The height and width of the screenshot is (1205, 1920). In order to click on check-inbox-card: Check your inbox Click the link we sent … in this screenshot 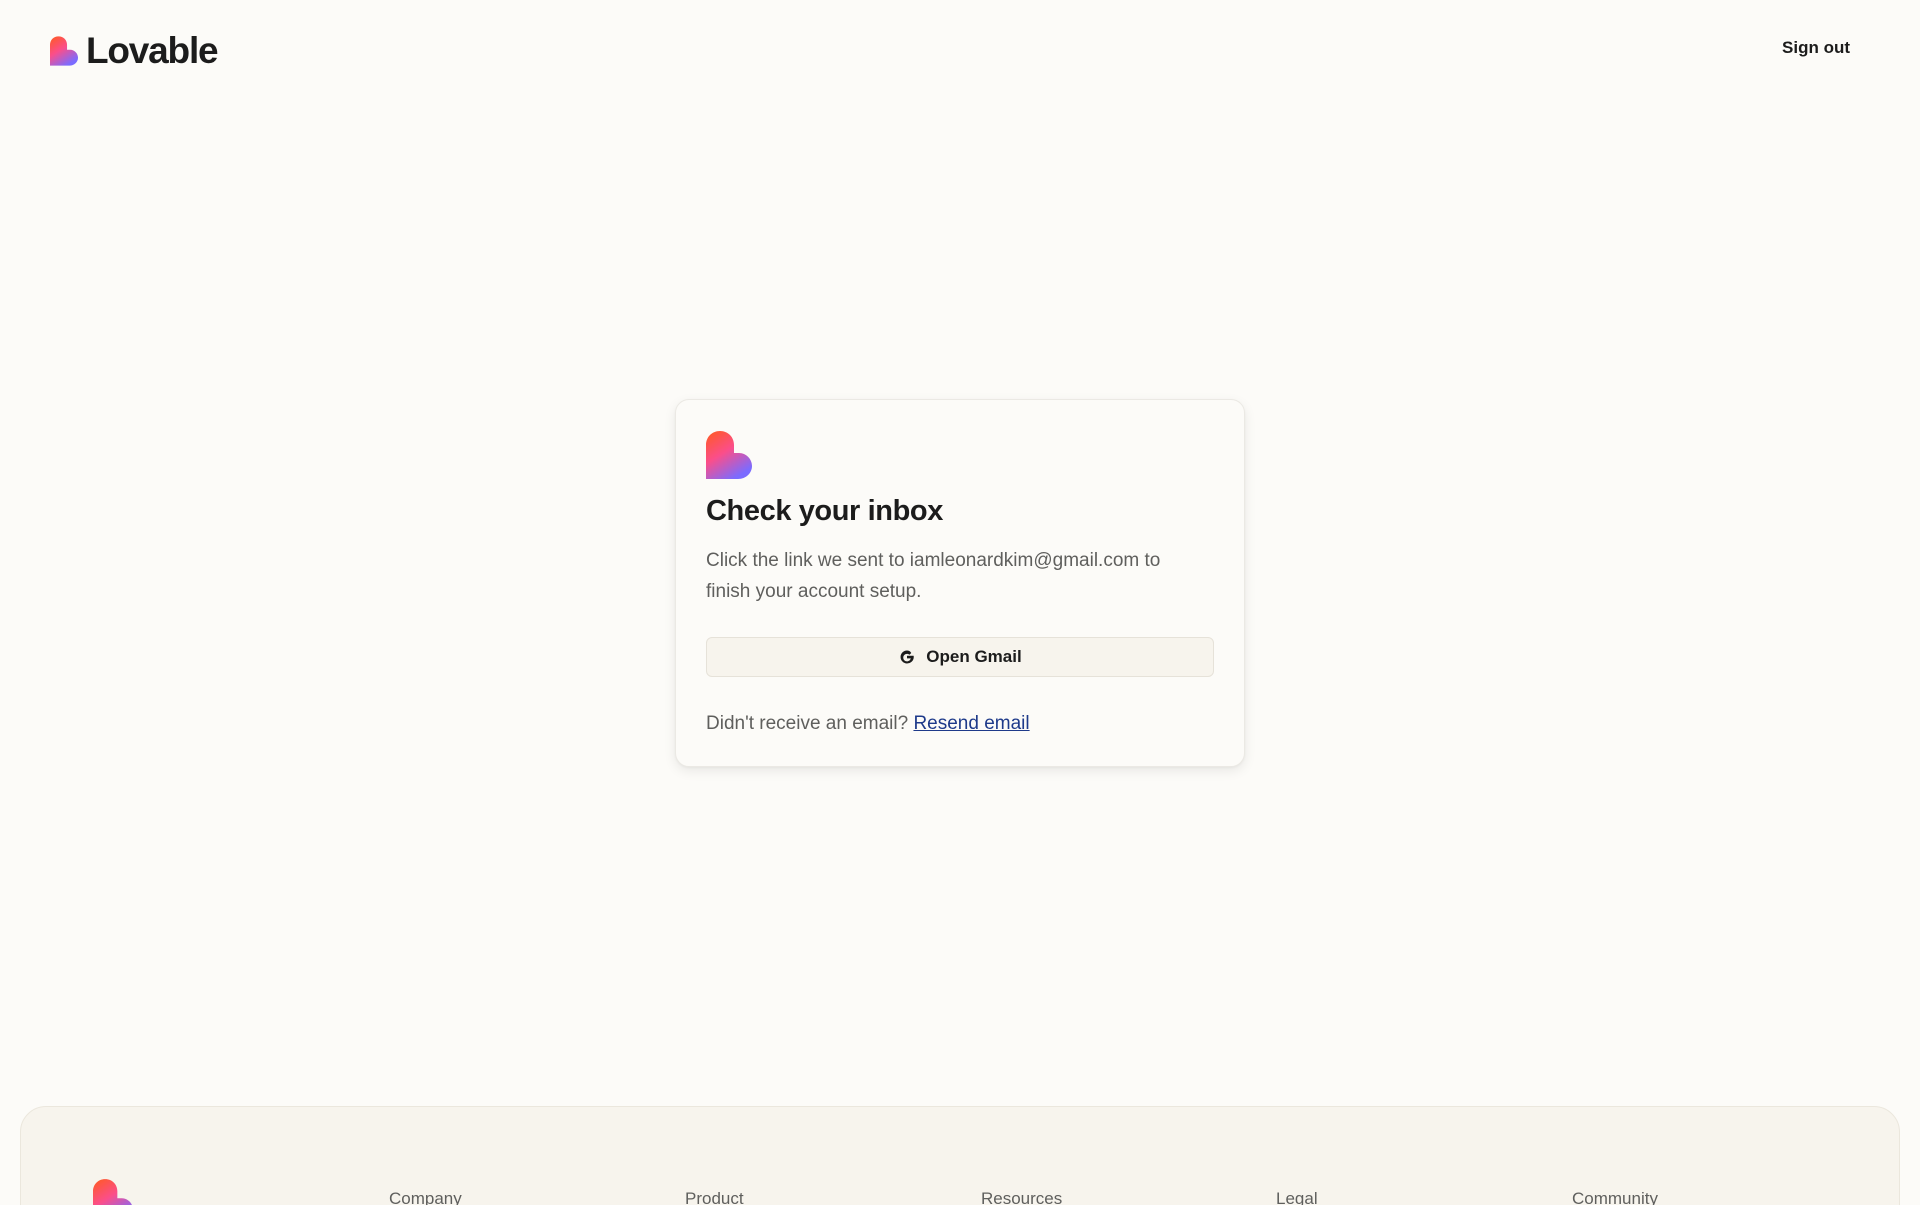, I will do `click(960, 583)`.